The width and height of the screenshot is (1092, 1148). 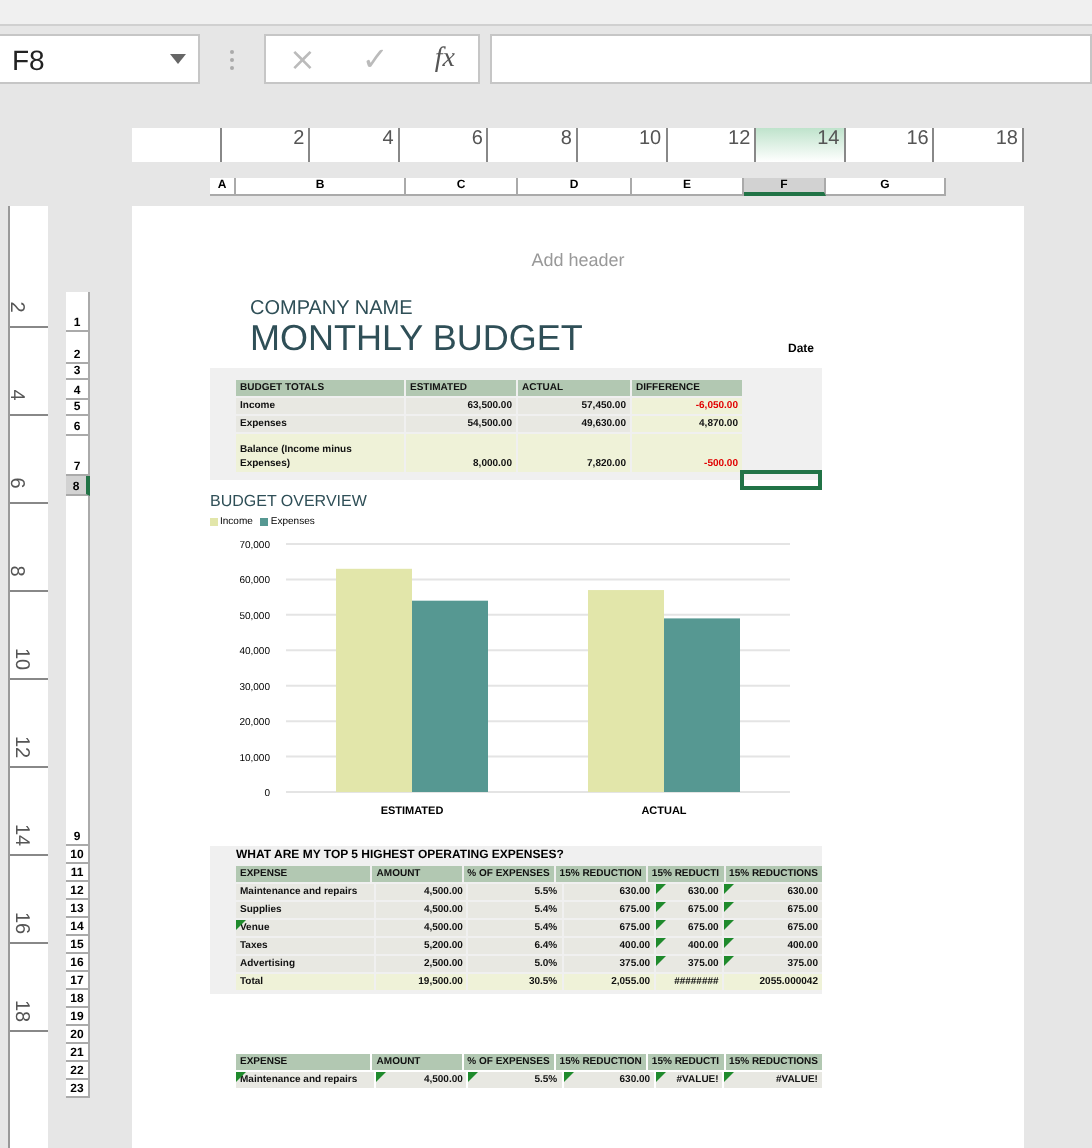 What do you see at coordinates (791, 59) in the screenshot?
I see `formula-field` at bounding box center [791, 59].